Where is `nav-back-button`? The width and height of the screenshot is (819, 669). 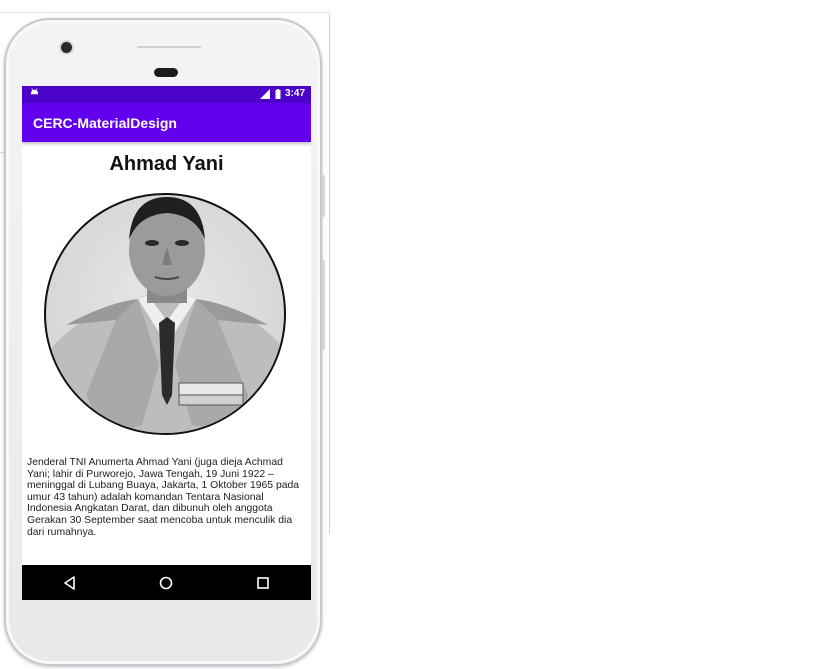
nav-back-button is located at coordinates (70, 582).